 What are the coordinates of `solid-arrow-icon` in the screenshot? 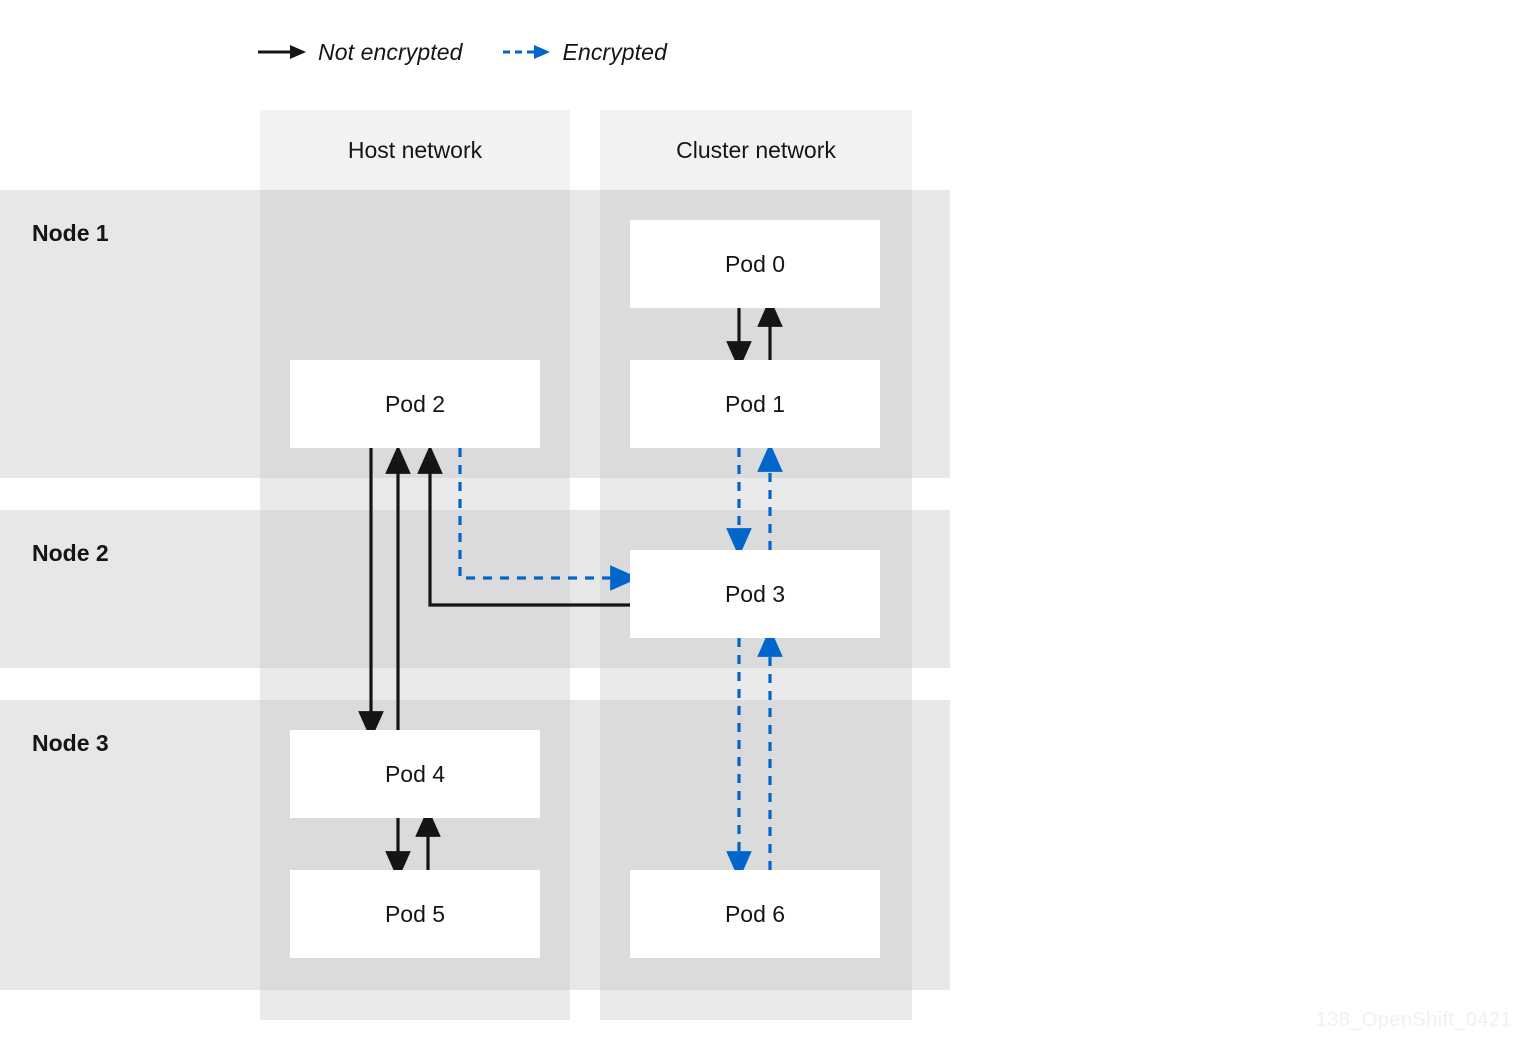 It's located at (282, 52).